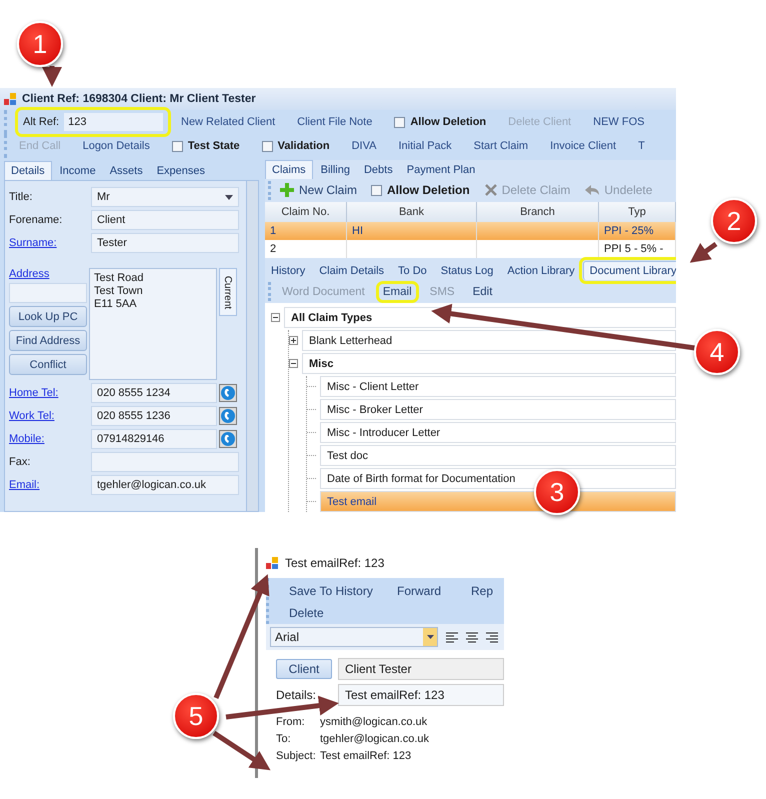 The width and height of the screenshot is (766, 799). What do you see at coordinates (734, 221) in the screenshot?
I see `callout-badge: 2` at bounding box center [734, 221].